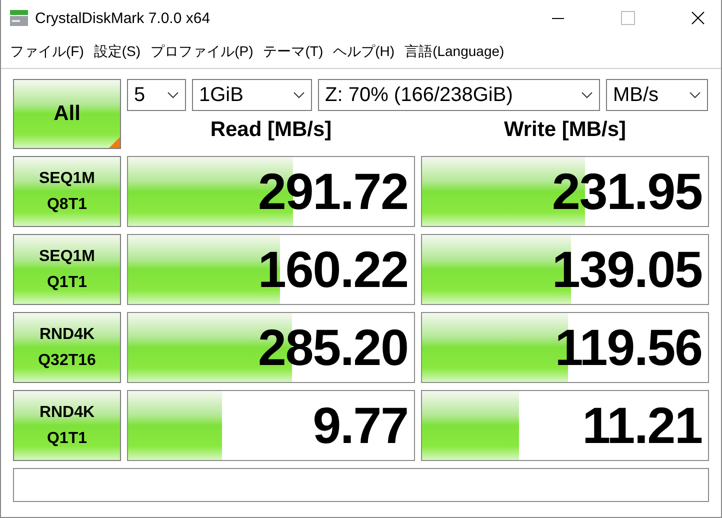  What do you see at coordinates (360, 425) in the screenshot?
I see `score-value: 9.77` at bounding box center [360, 425].